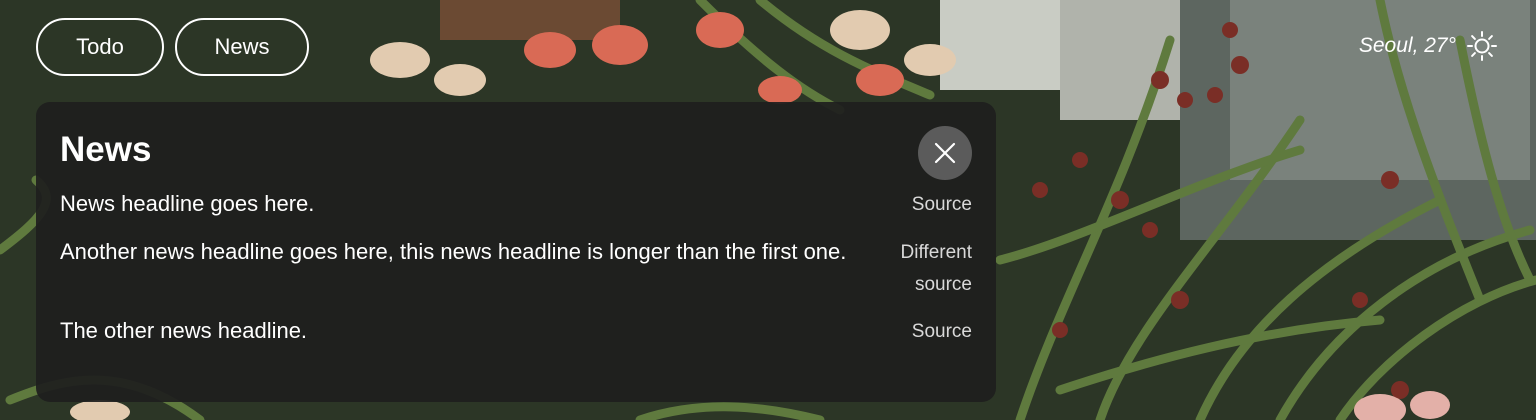 The image size is (1536, 420). I want to click on weather-text: Seoul, 27°, so click(1407, 45).